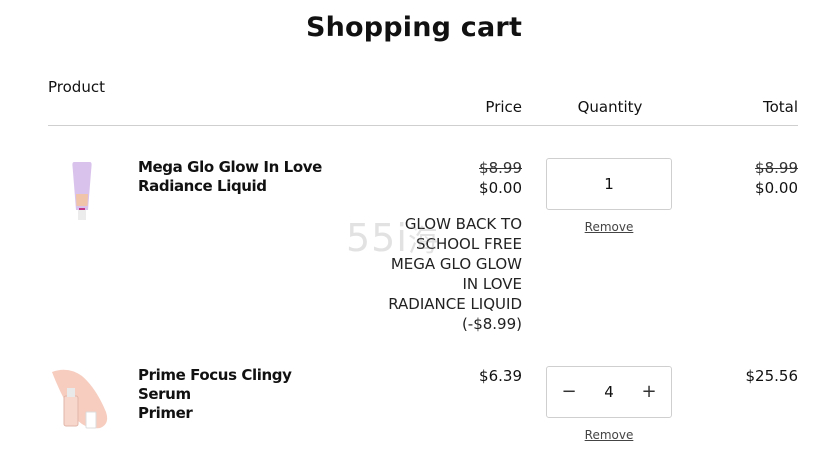 The width and height of the screenshot is (828, 472). Describe the element at coordinates (610, 107) in the screenshot. I see `column-header-quantity: Quantity` at that location.